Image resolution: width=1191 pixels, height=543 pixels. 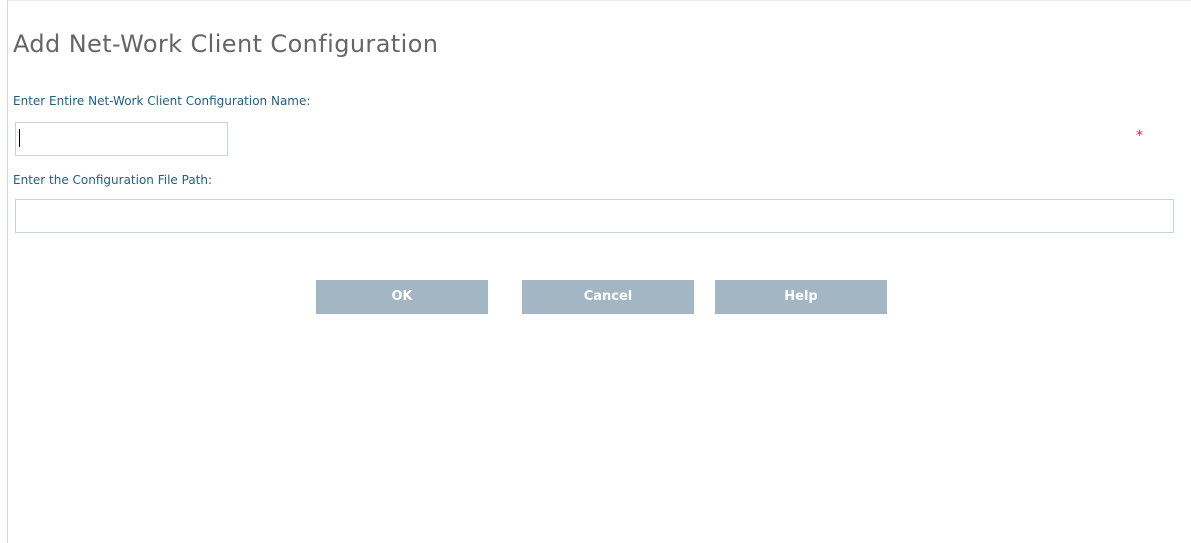 I want to click on help-button: Help, so click(x=801, y=297).